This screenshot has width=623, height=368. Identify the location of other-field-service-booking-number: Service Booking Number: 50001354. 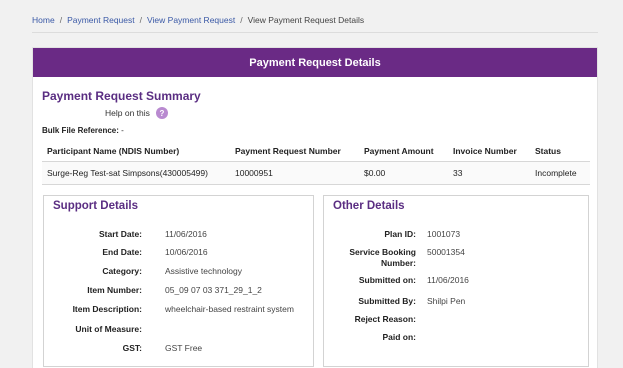
(454, 259).